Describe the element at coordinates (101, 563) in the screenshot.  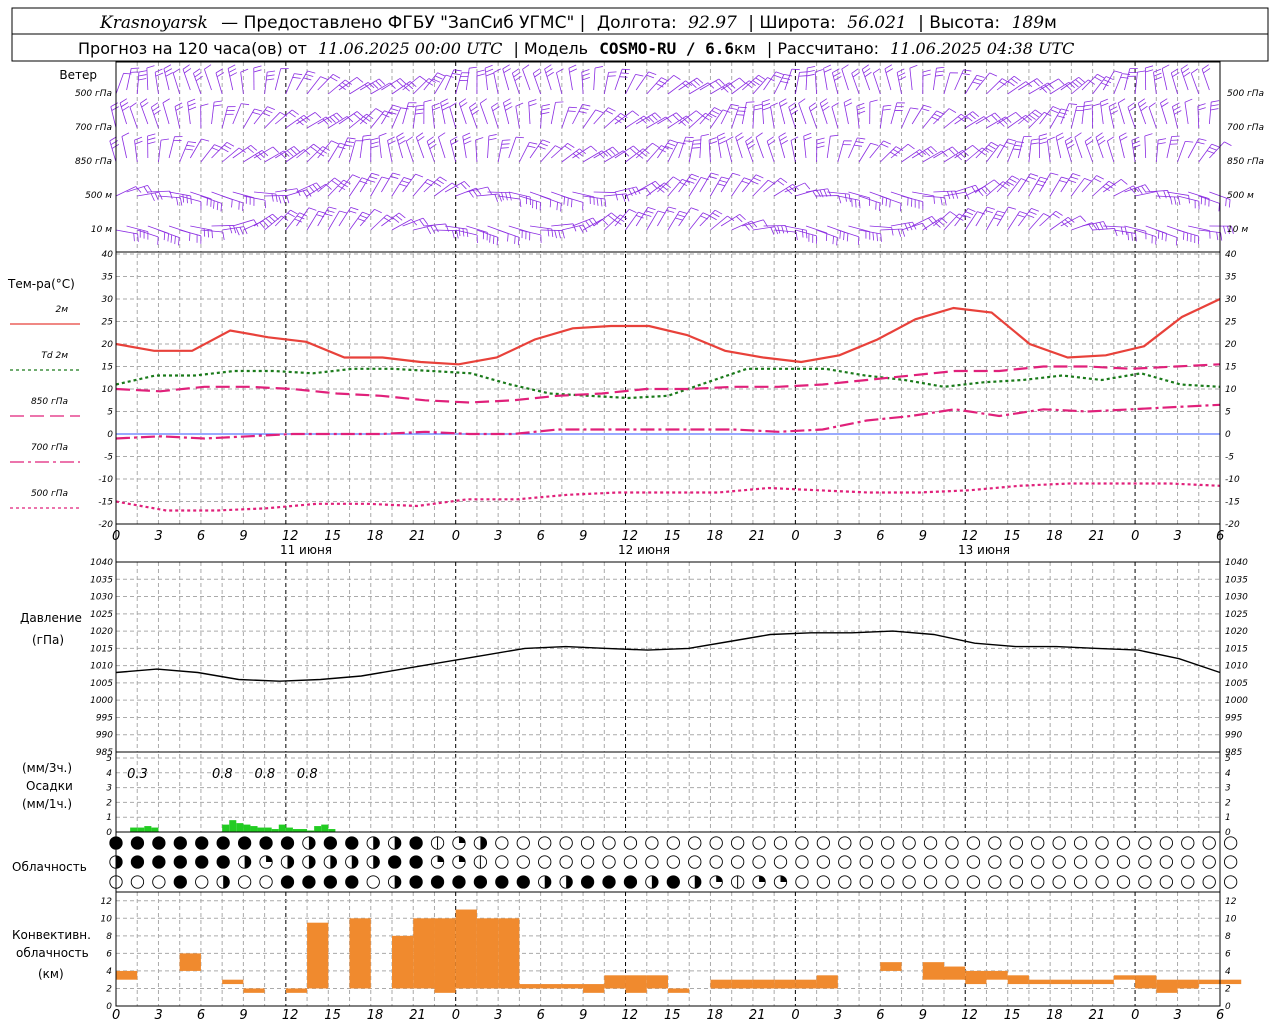
I see `y-tick-label: 1040` at that location.